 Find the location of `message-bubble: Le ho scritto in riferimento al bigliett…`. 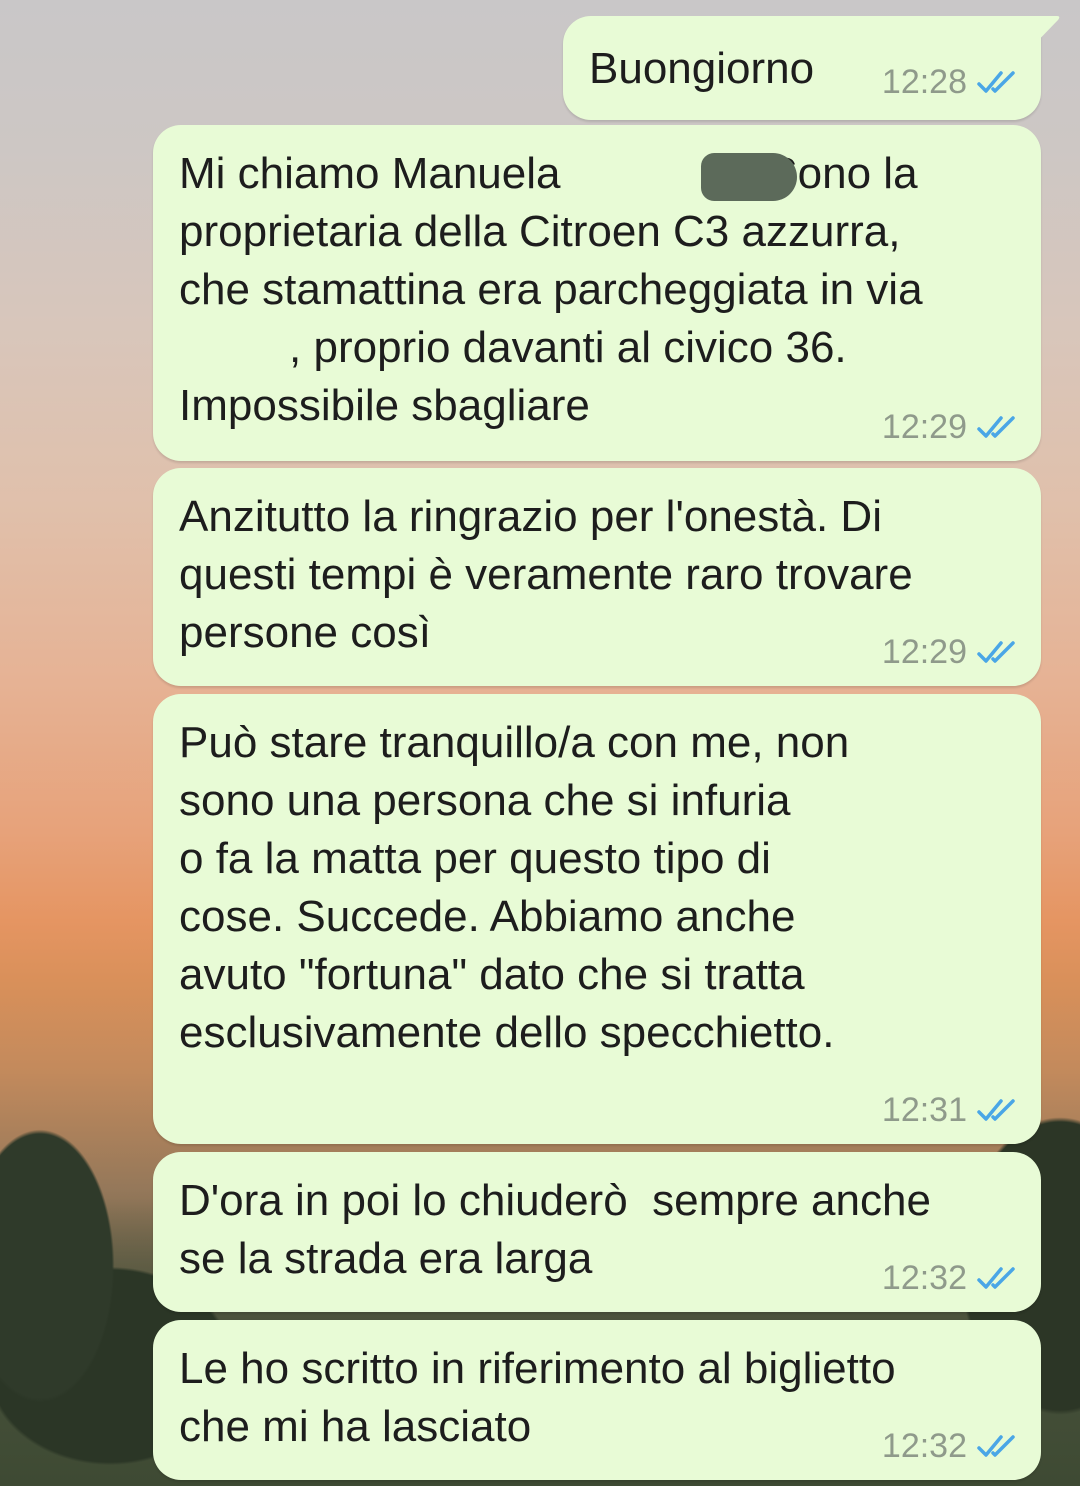

message-bubble: Le ho scritto in riferimento al bigliett… is located at coordinates (597, 1400).